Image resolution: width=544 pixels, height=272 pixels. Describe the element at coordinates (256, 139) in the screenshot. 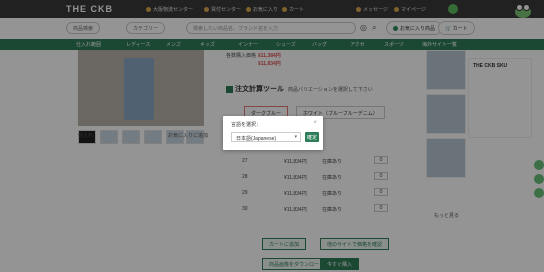

I see `language-select-value: 日本語(Japanese)` at that location.